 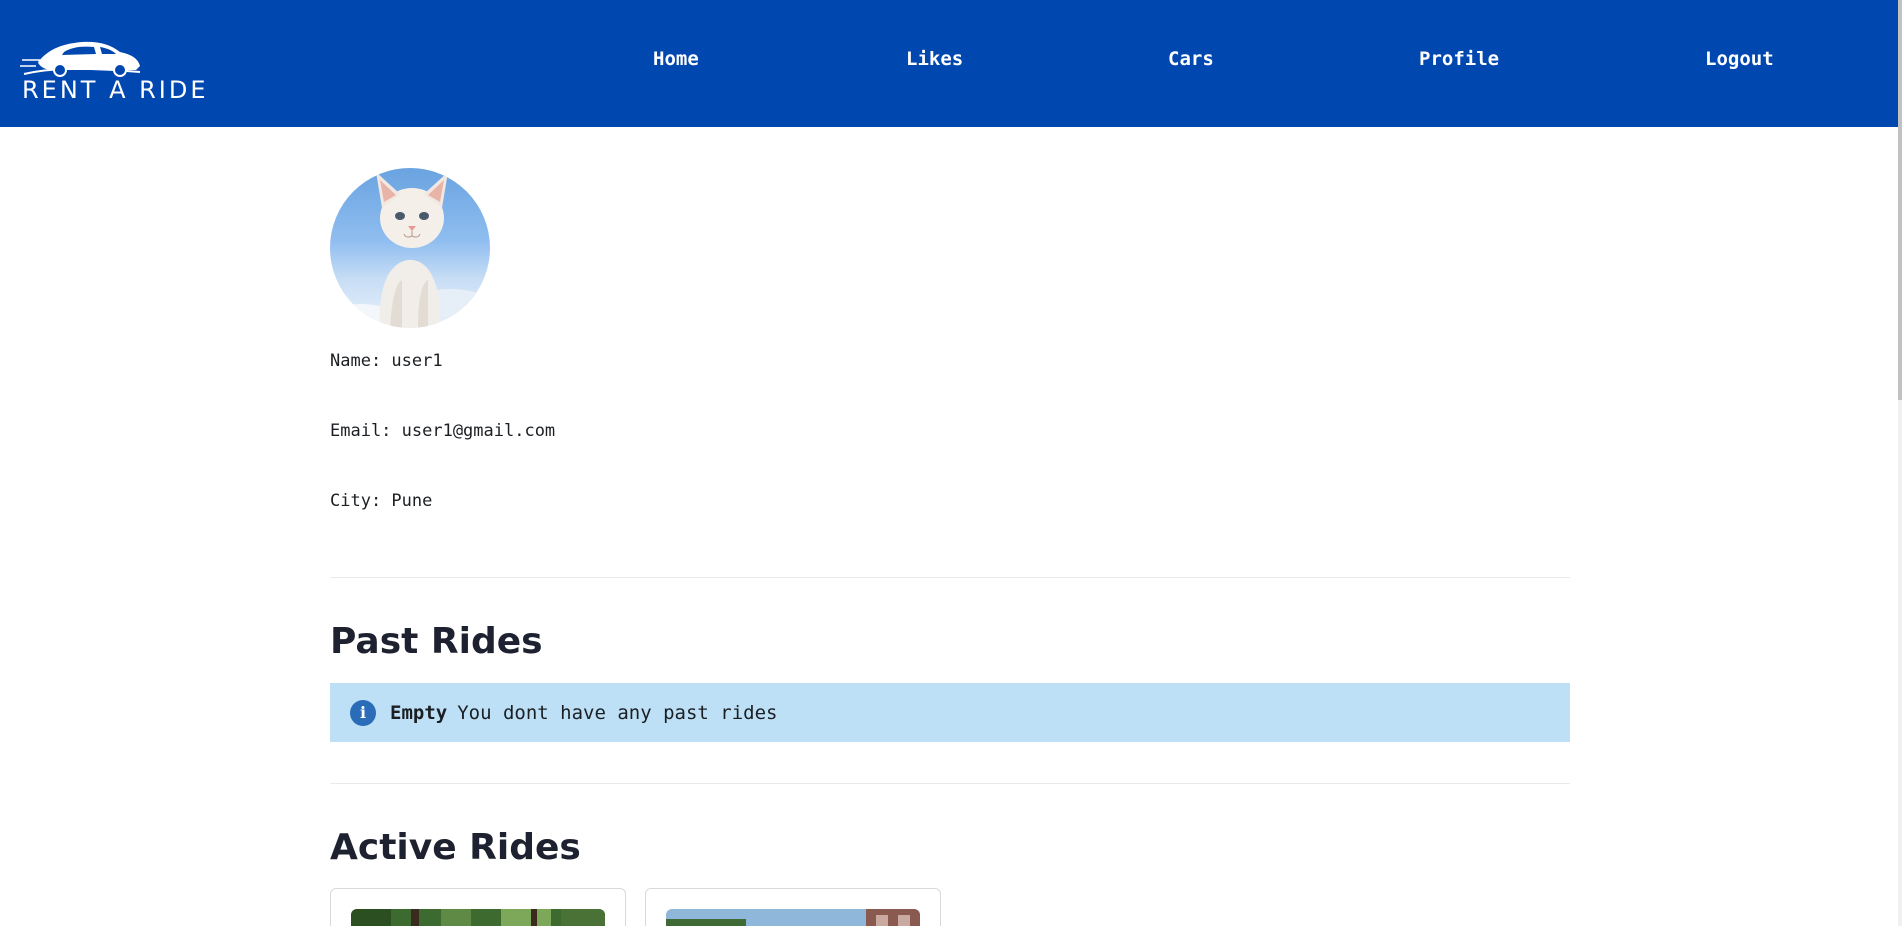 I want to click on cat-avatar-icon, so click(x=410, y=250).